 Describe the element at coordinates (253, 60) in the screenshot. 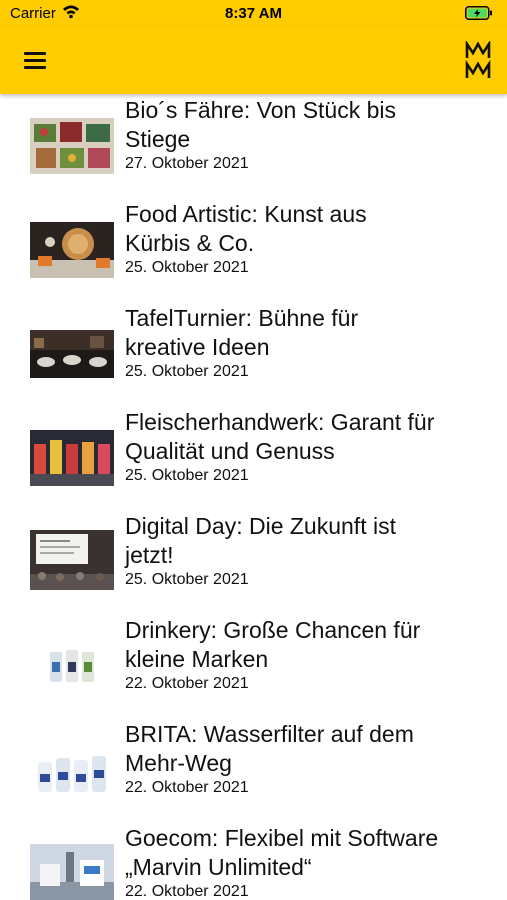

I see `nav-bar` at that location.